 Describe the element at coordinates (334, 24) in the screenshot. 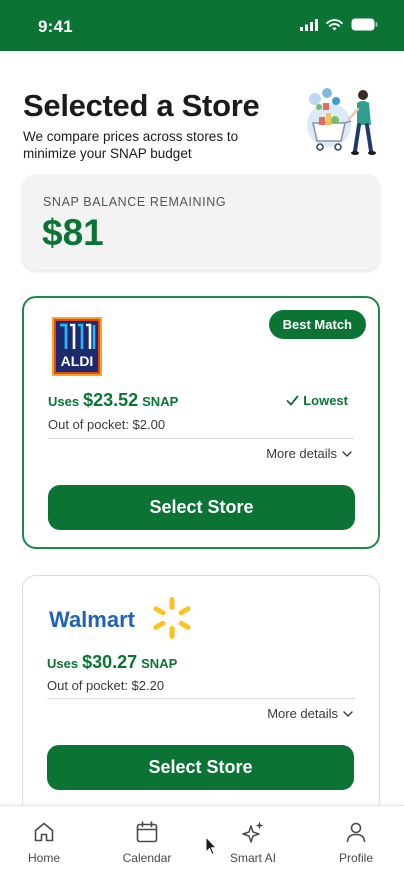

I see `wifi-icon` at that location.